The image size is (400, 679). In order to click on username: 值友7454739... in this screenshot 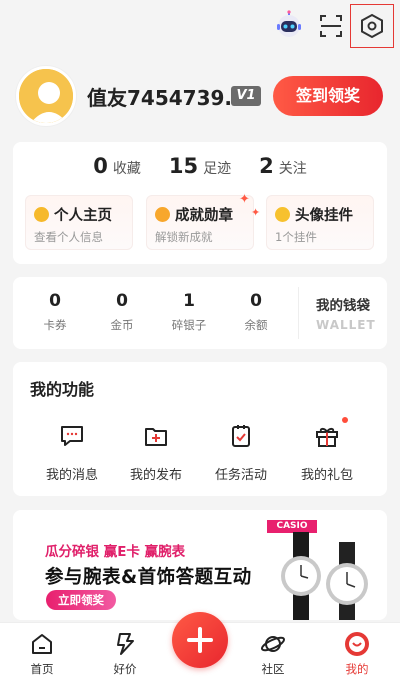, I will do `click(167, 96)`.